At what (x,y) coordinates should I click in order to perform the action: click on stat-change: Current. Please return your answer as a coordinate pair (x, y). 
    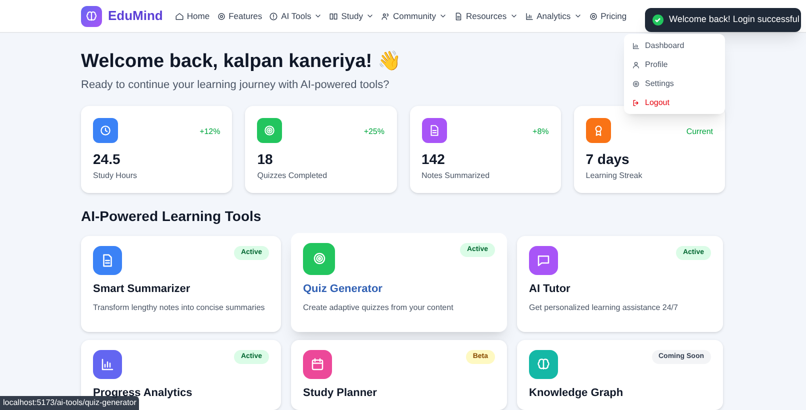
    Looking at the image, I should click on (699, 132).